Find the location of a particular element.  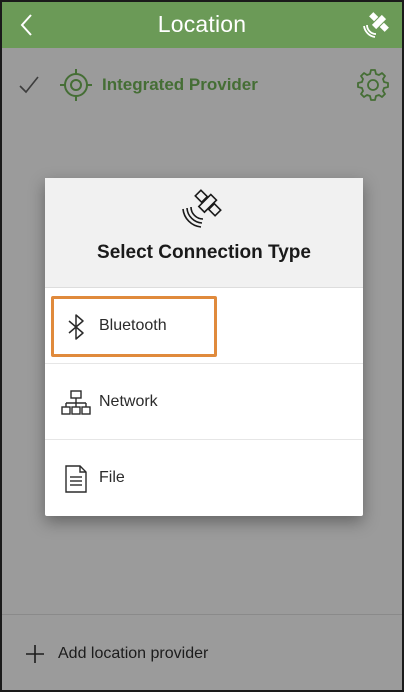

page-title: Location is located at coordinates (202, 24).